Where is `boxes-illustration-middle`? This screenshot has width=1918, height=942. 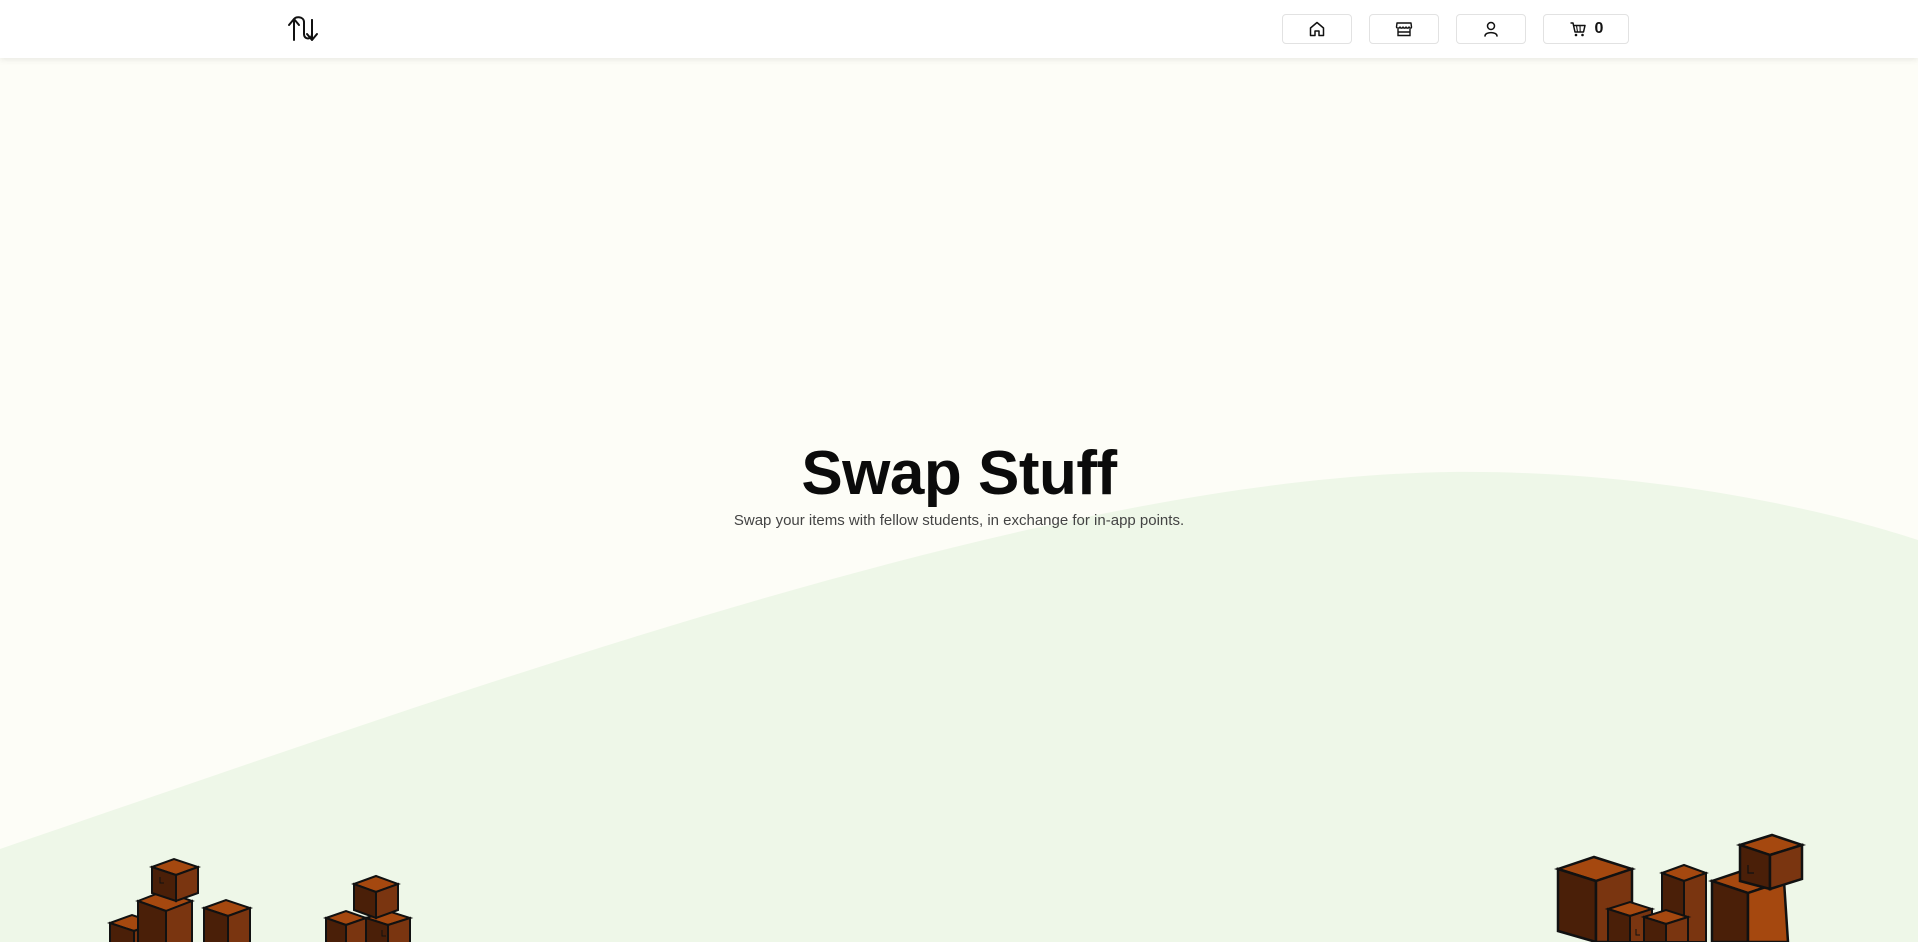 boxes-illustration-middle is located at coordinates (368, 908).